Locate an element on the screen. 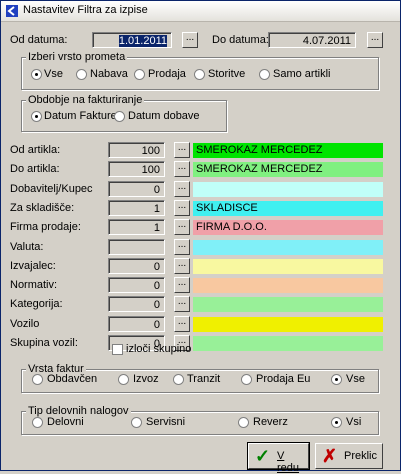 The image size is (401, 474). faktur-option-label: Obdavčen is located at coordinates (72, 379).